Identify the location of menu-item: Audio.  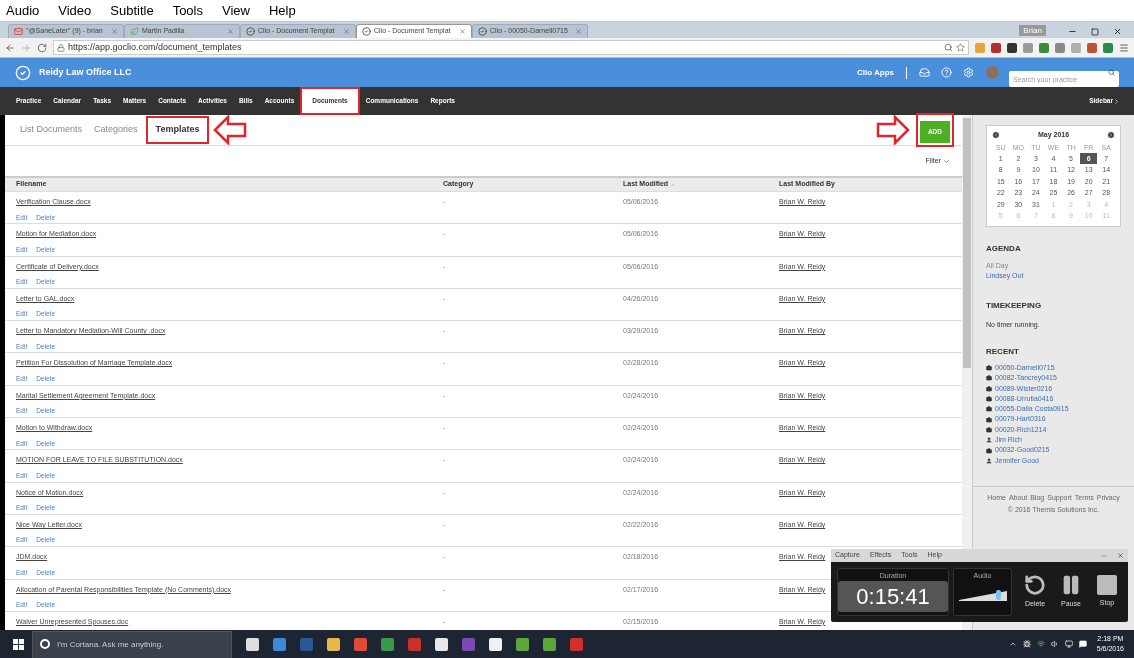
(23, 10).